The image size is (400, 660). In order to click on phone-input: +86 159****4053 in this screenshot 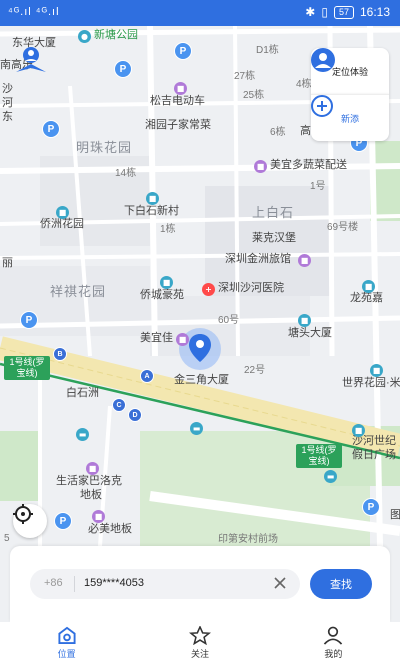, I will do `click(165, 584)`.